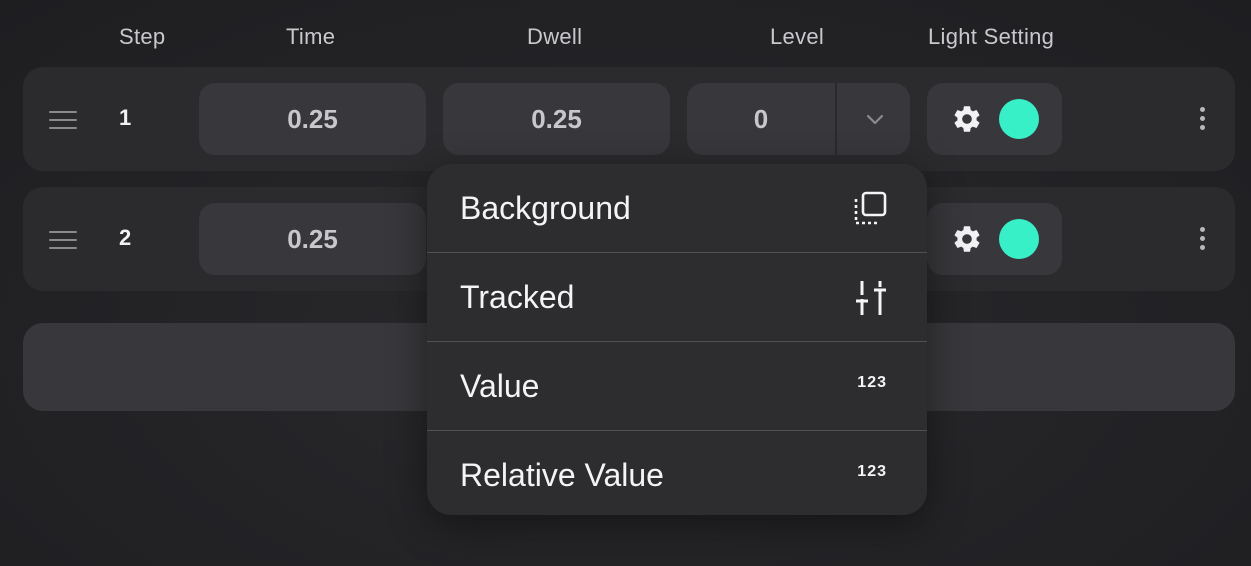 The image size is (1251, 566). What do you see at coordinates (875, 119) in the screenshot?
I see `chevron-down-icon` at bounding box center [875, 119].